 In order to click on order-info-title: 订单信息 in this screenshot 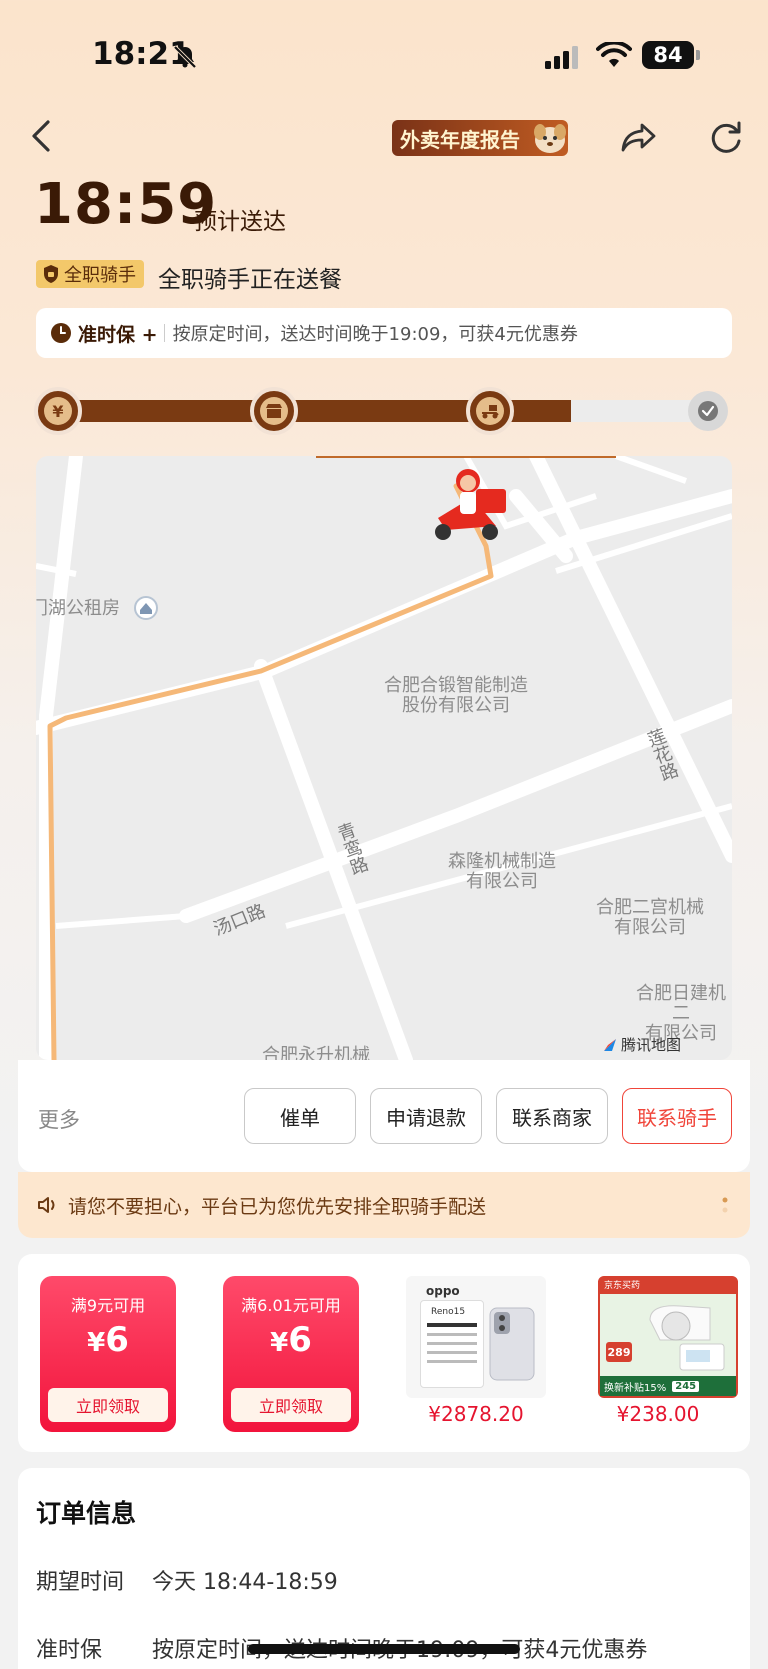, I will do `click(86, 1513)`.